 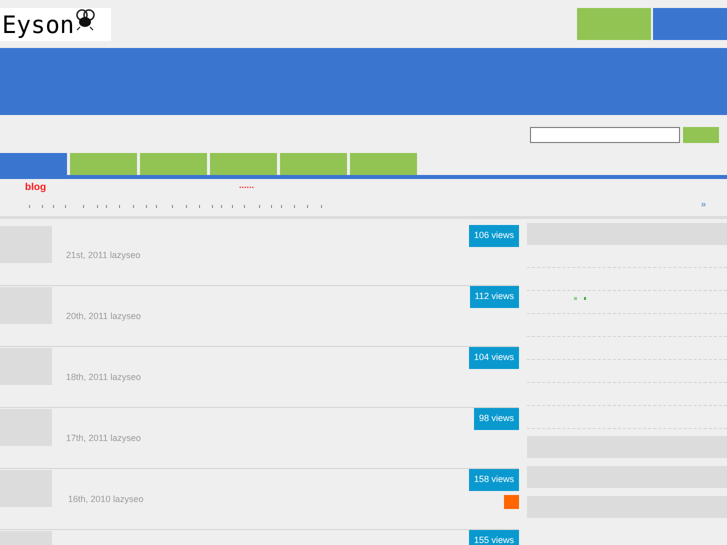 I want to click on views-badge: 98 views, so click(x=496, y=419).